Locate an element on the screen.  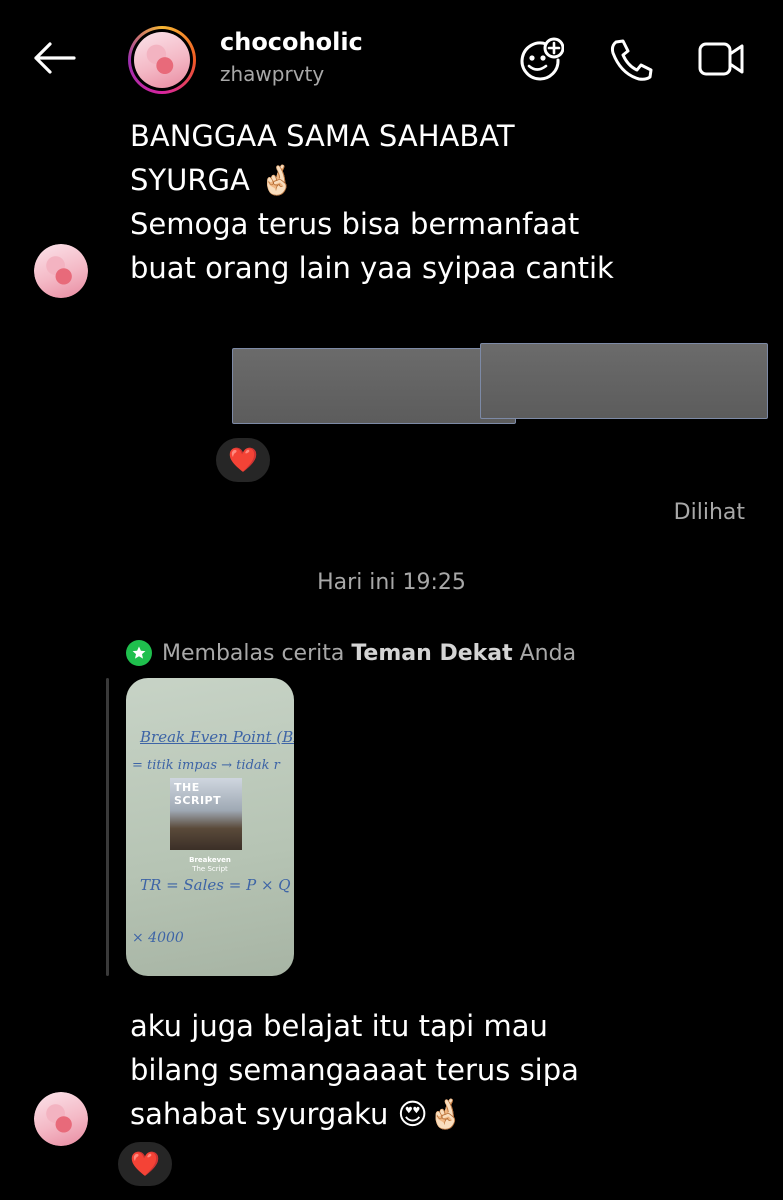
board-text: Break Even Point (BEP) is located at coordinates (217, 737).